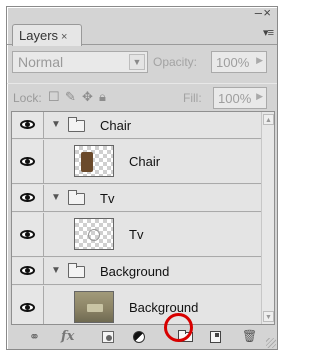 Image resolution: width=320 pixels, height=356 pixels. Describe the element at coordinates (41, 62) in the screenshot. I see `blend-mode-value: Normal` at that location.